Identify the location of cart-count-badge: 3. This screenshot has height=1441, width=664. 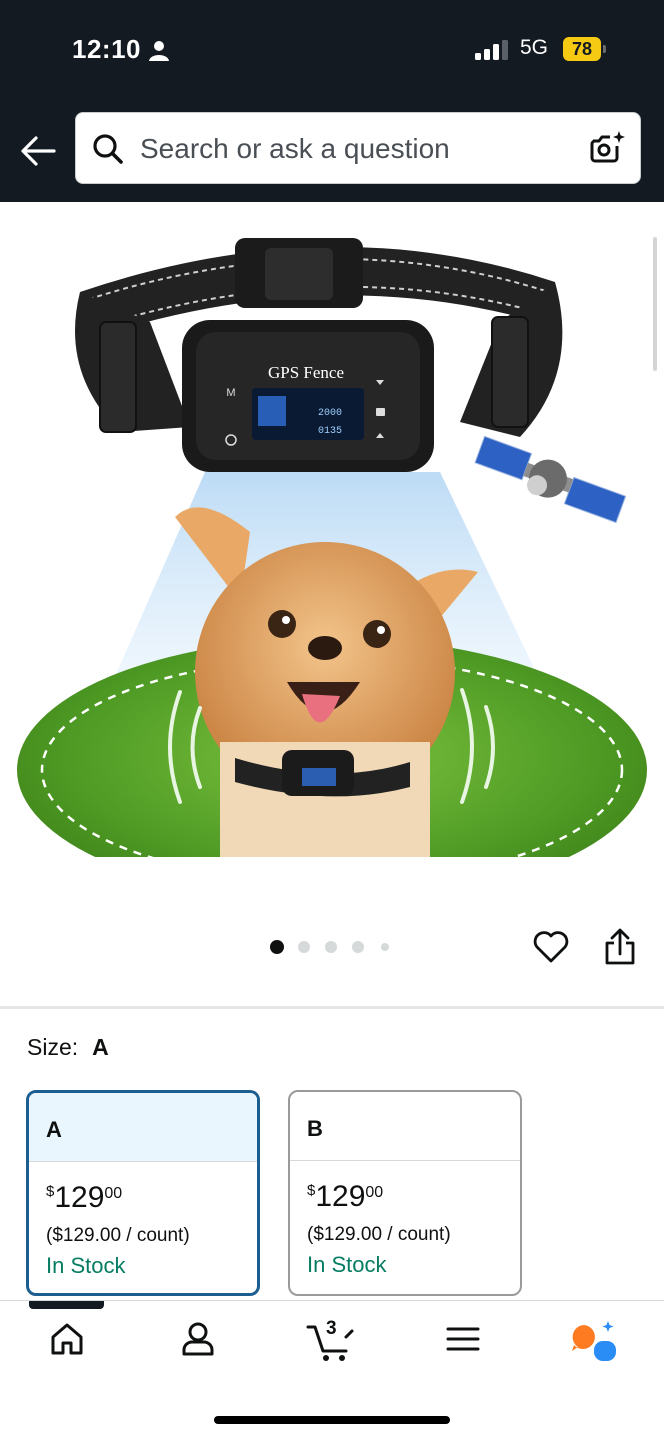
(331, 1328).